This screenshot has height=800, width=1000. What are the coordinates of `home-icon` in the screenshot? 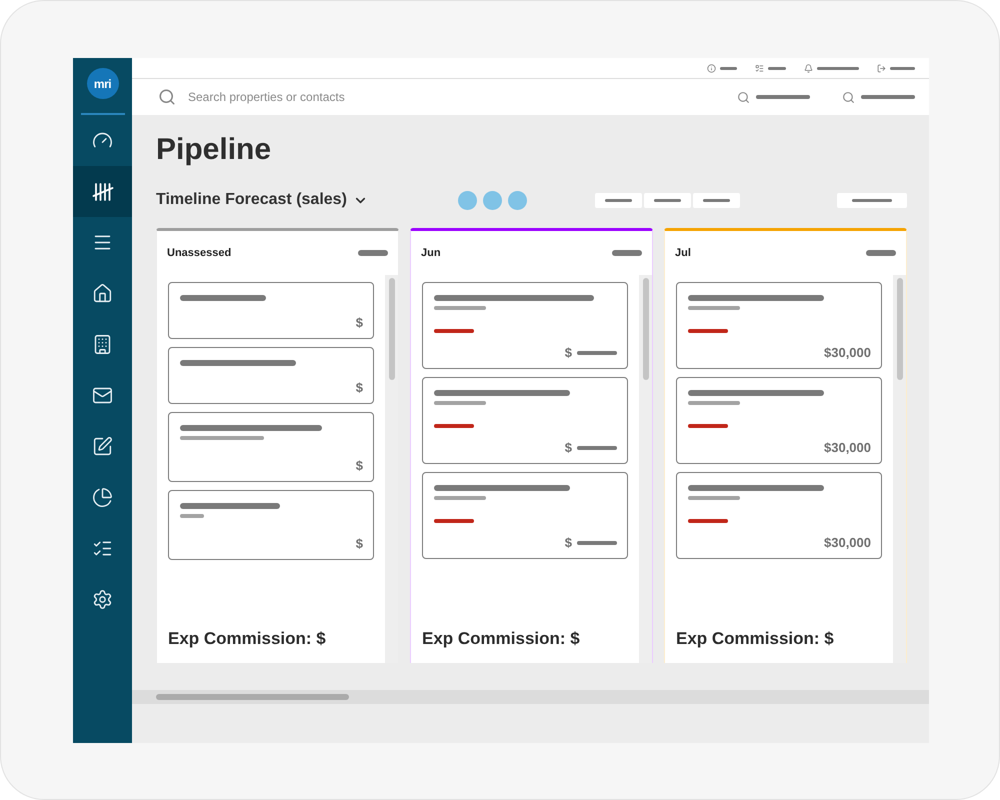 It's located at (102, 293).